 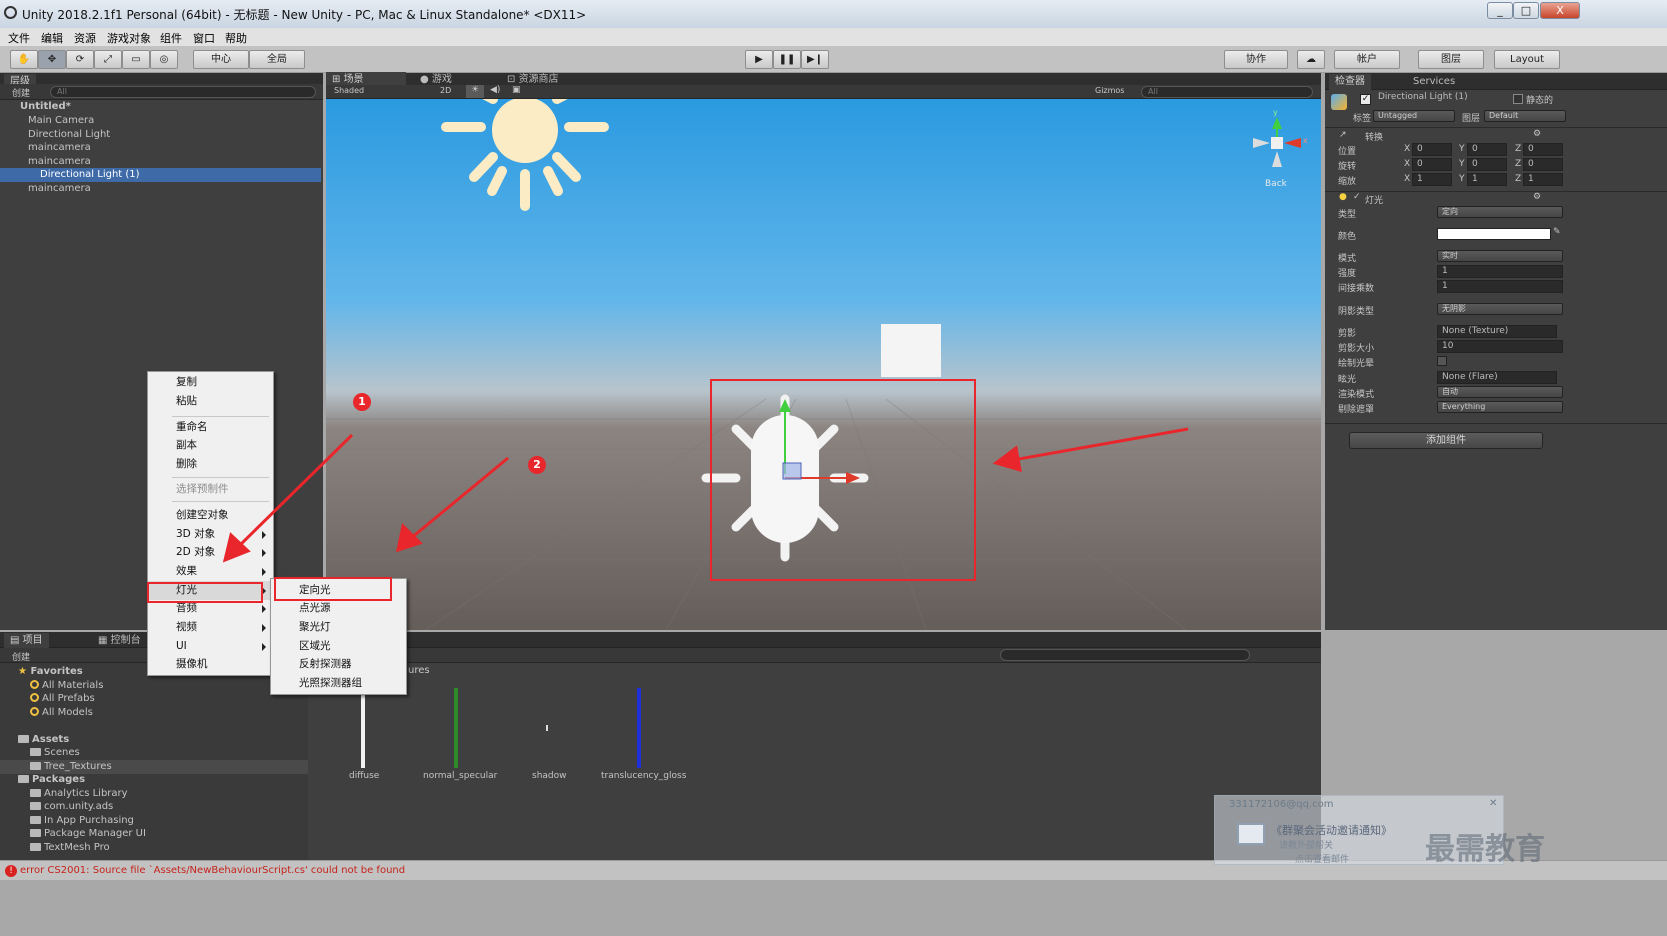 What do you see at coordinates (1109, 90) in the screenshot?
I see `gizmos-dropdown: Gizmos` at bounding box center [1109, 90].